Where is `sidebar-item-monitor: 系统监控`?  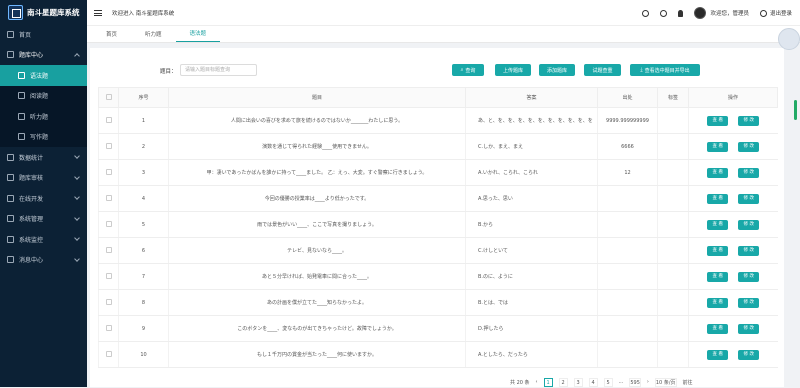
sidebar-item-monitor: 系统监控 is located at coordinates (43, 239).